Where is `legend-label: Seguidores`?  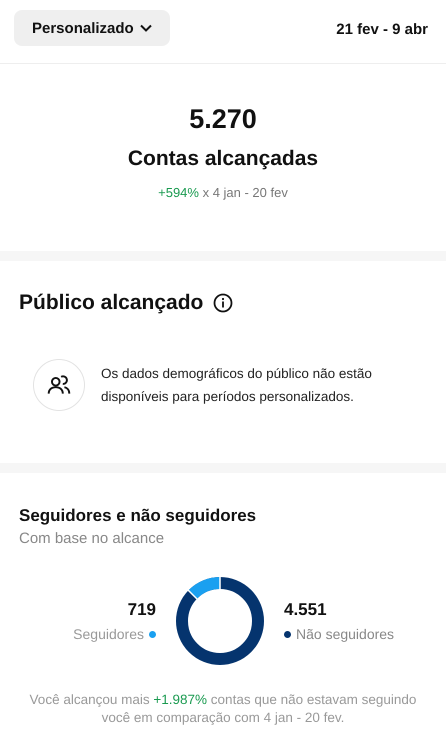 legend-label: Seguidores is located at coordinates (108, 634).